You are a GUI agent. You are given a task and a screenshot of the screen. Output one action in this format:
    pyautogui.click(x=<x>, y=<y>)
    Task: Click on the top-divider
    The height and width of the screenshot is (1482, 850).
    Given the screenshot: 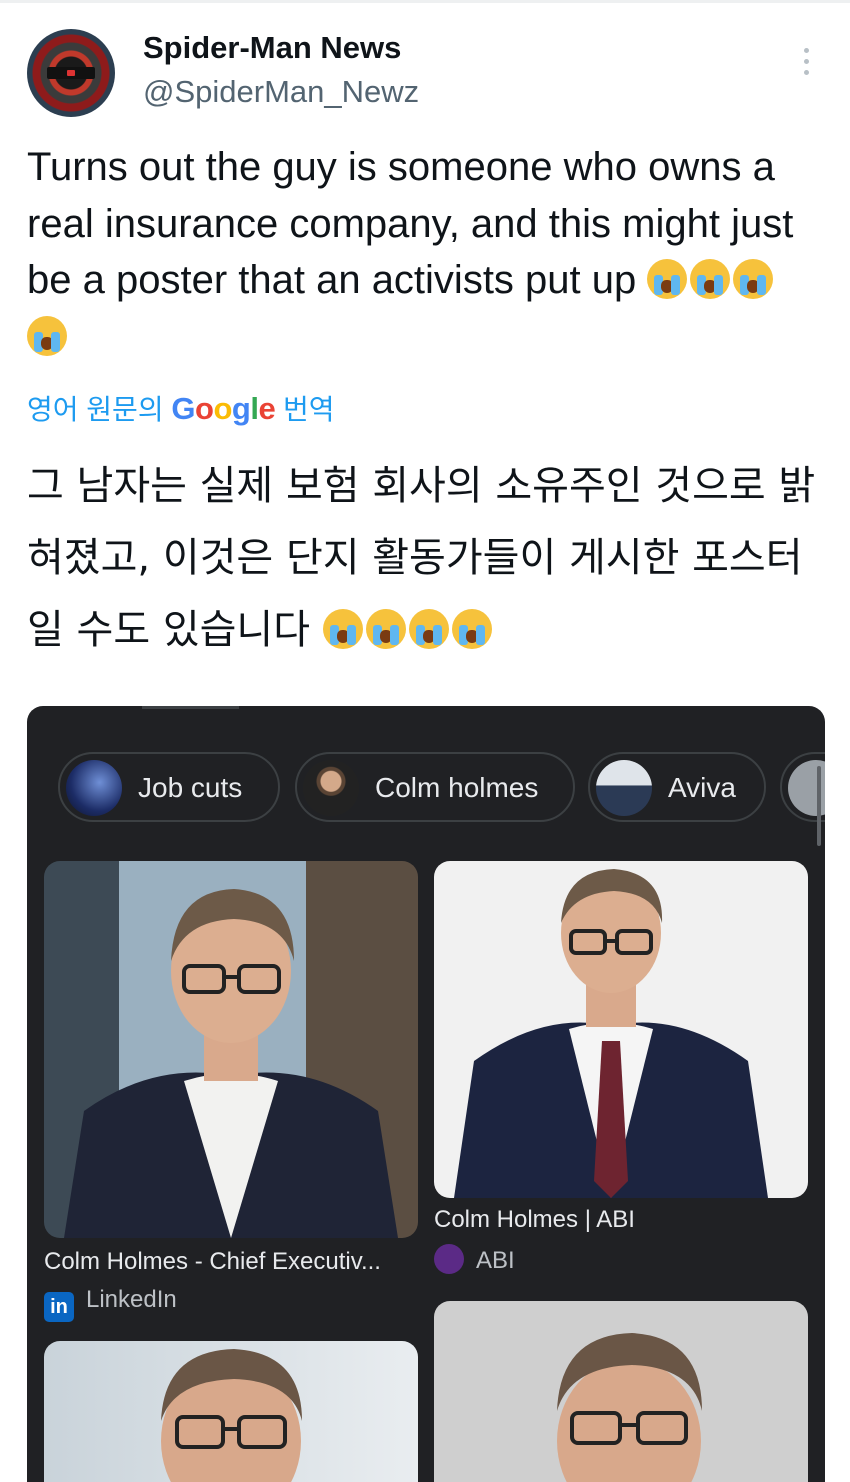 What is the action you would take?
    pyautogui.click(x=425, y=1)
    